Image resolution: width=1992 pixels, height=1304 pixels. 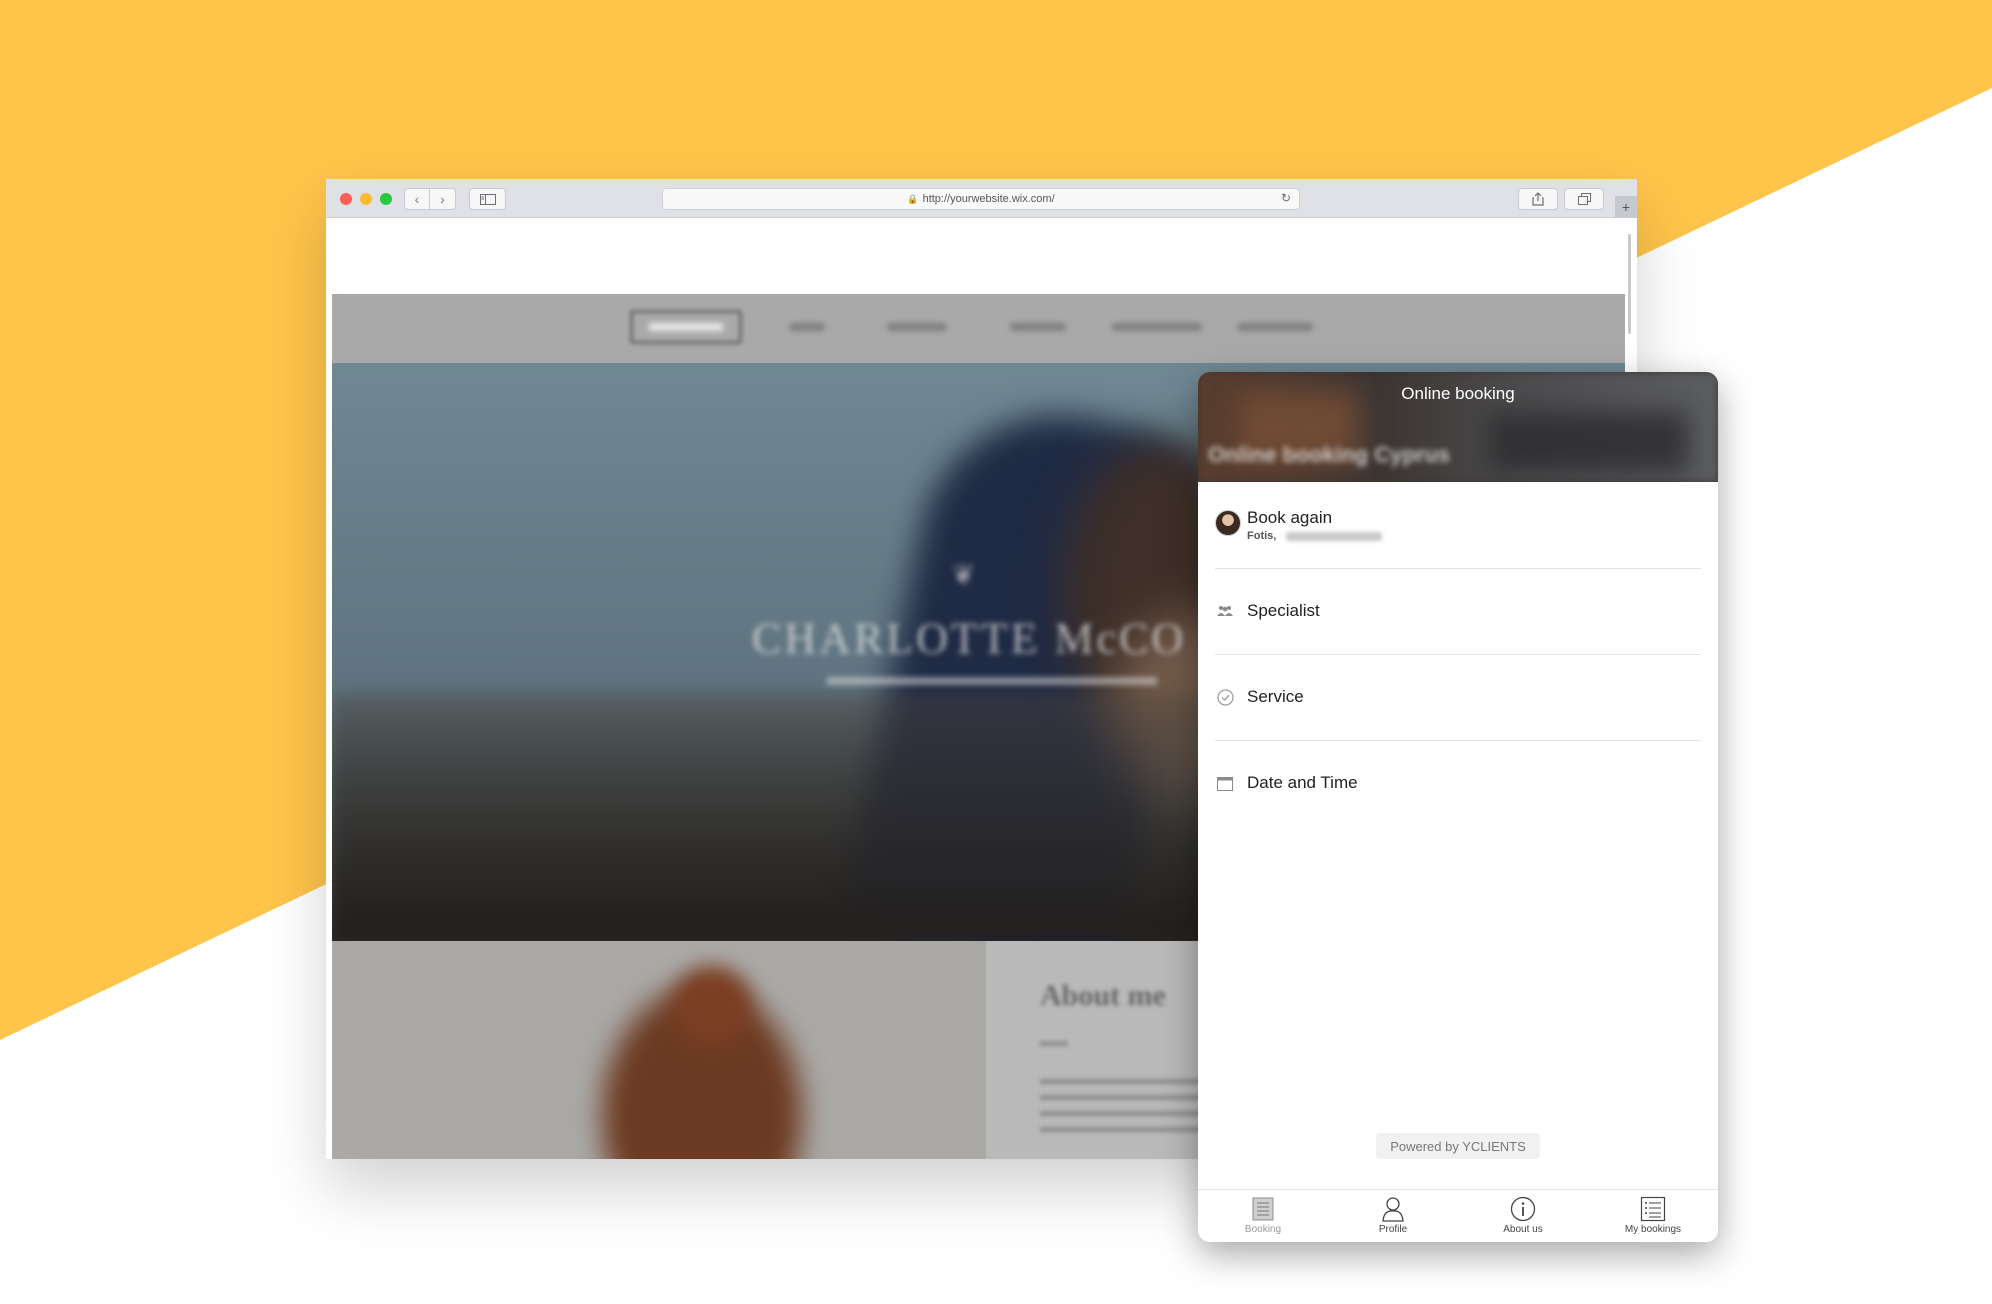 What do you see at coordinates (976, 256) in the screenshot?
I see `page-top-blank` at bounding box center [976, 256].